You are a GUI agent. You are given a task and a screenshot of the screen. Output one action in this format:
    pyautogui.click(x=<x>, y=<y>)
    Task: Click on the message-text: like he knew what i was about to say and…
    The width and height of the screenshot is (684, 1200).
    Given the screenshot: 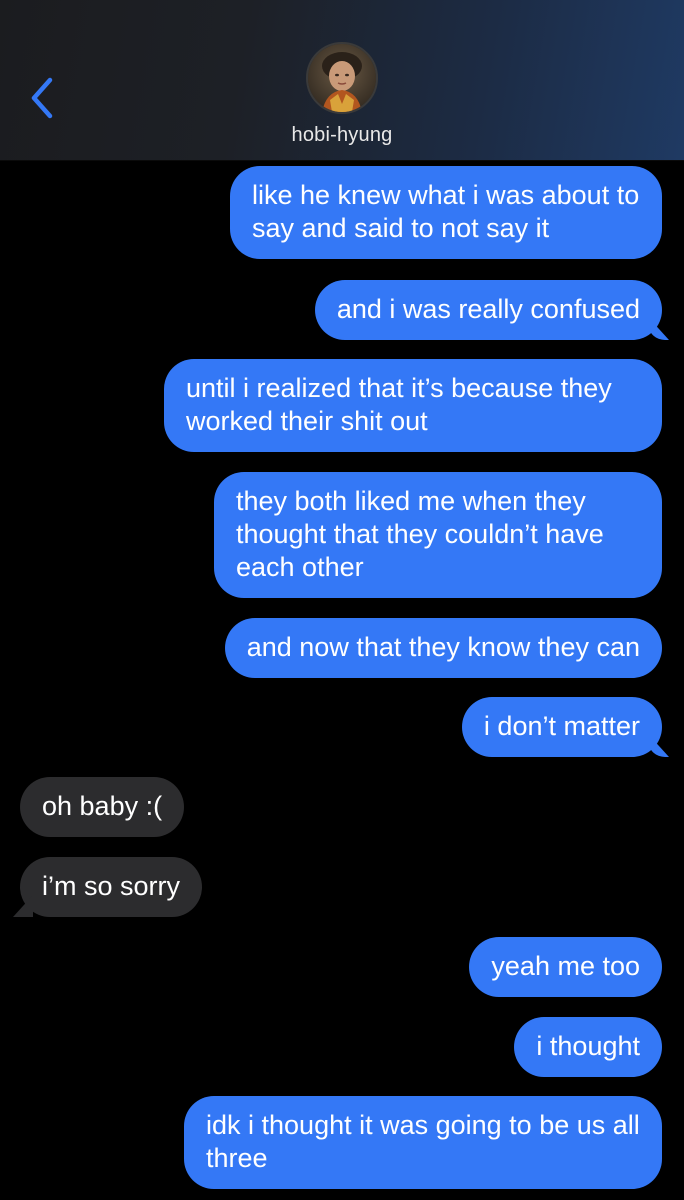 What is the action you would take?
    pyautogui.click(x=446, y=211)
    